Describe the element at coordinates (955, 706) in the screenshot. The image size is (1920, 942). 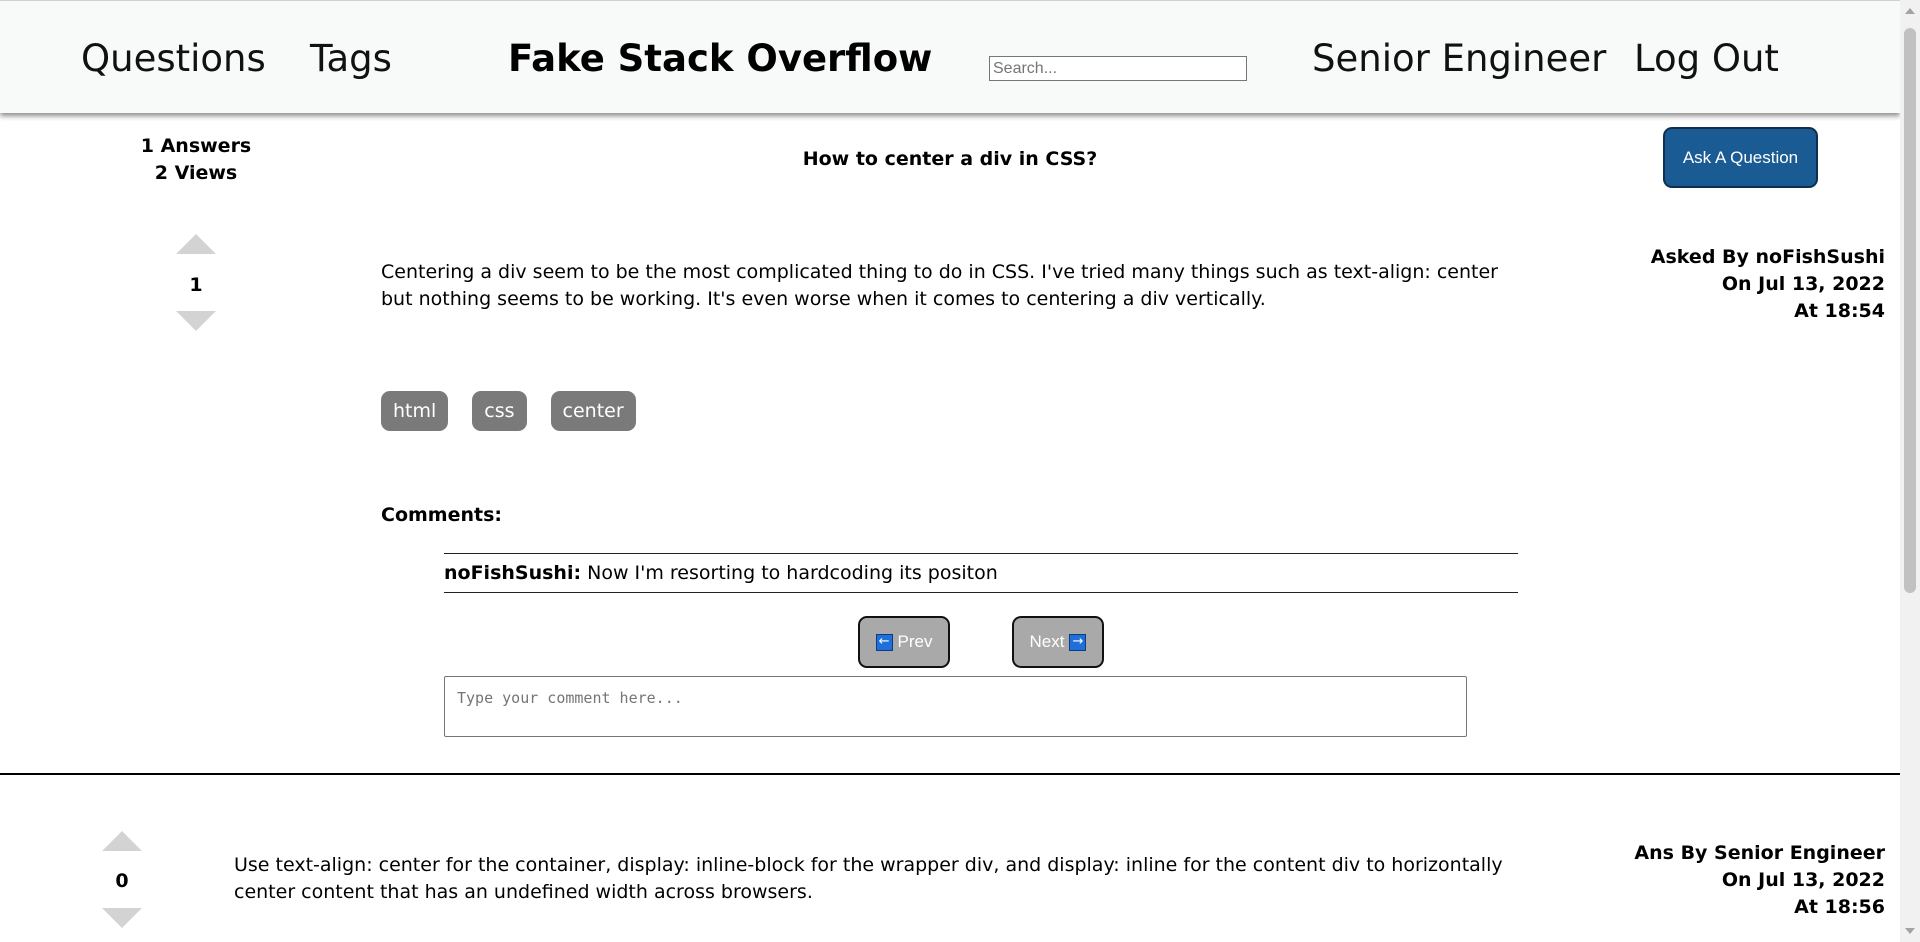
I see `comment-input` at that location.